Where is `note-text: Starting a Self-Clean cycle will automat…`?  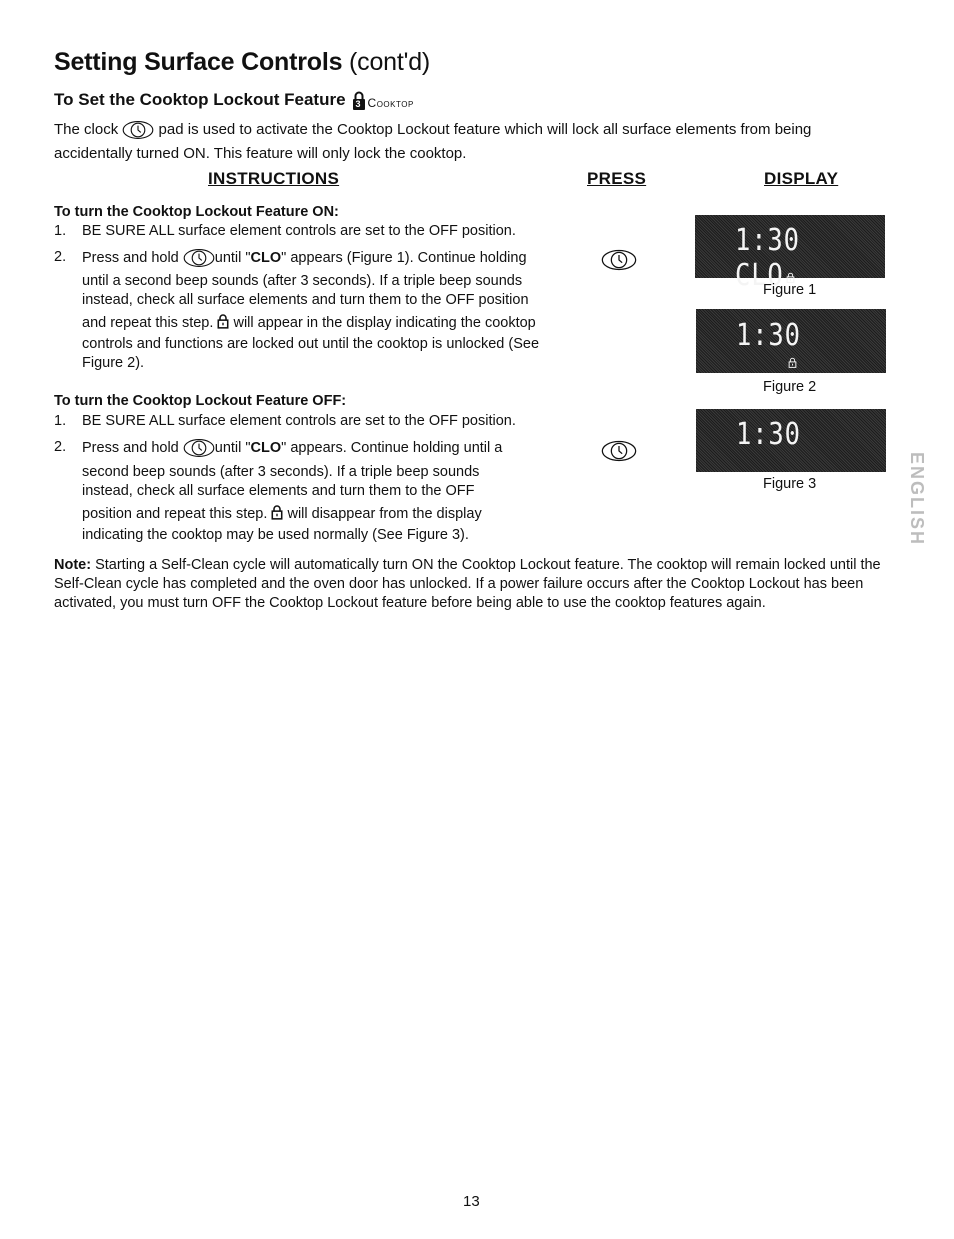 note-text: Starting a Self-Clean cycle will automat… is located at coordinates (467, 584).